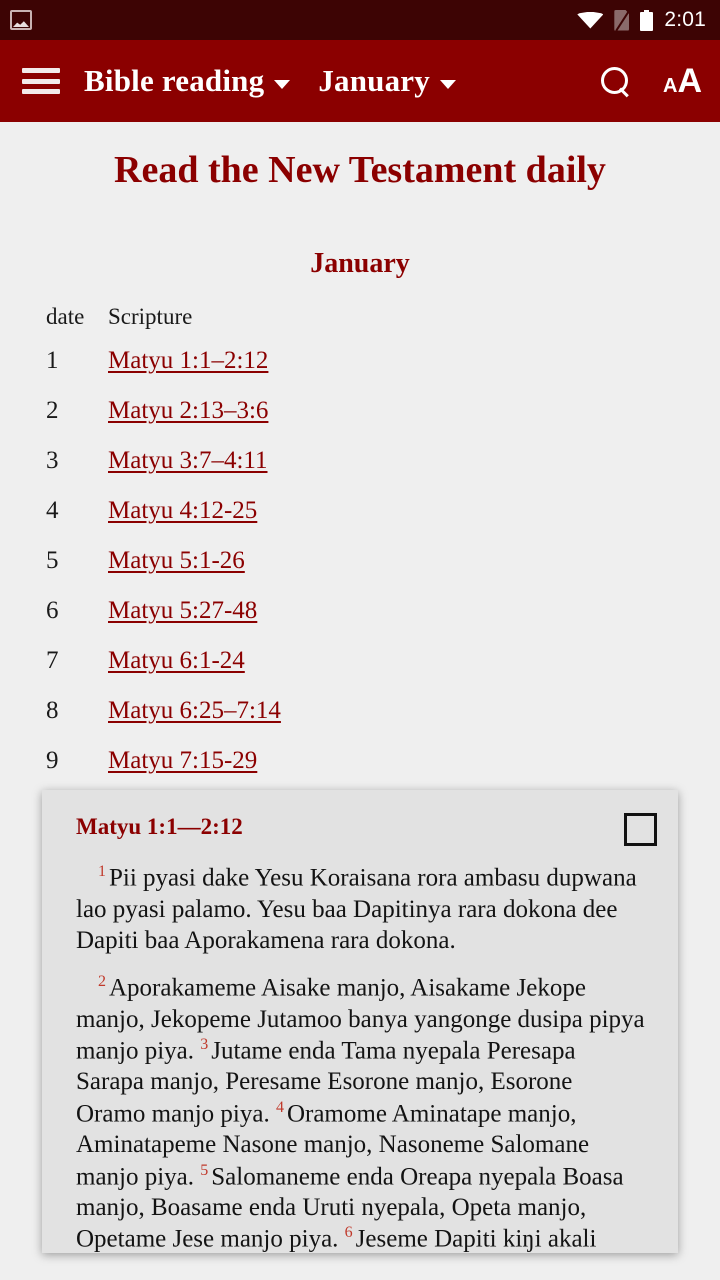  Describe the element at coordinates (414, 661) in the screenshot. I see `row-scripture: Matyu 6:1-24` at that location.